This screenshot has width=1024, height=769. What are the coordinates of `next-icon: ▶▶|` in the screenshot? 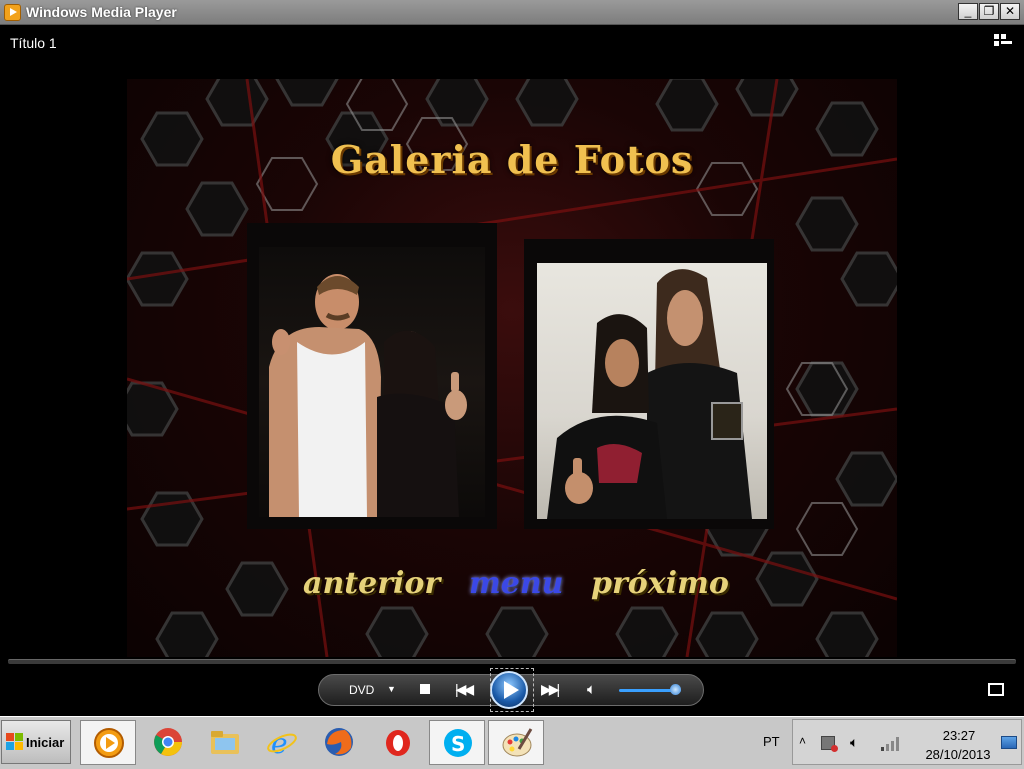 It's located at (550, 689).